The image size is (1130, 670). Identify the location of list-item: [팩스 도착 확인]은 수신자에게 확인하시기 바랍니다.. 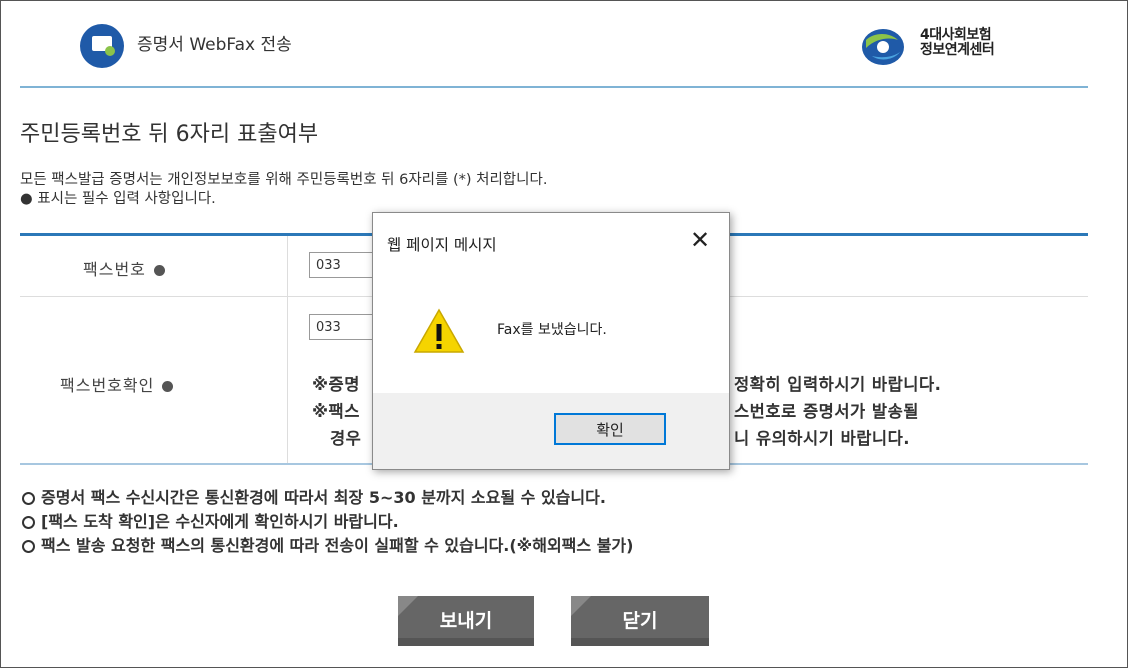
(327, 522).